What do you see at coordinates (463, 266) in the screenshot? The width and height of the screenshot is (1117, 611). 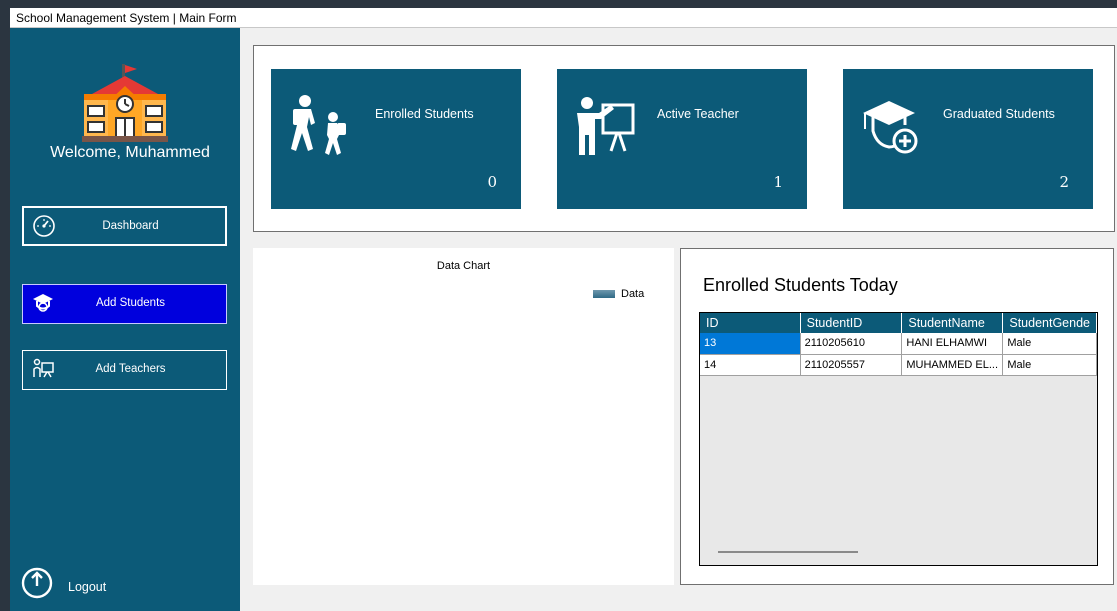 I see `chart-title: Data Chart` at bounding box center [463, 266].